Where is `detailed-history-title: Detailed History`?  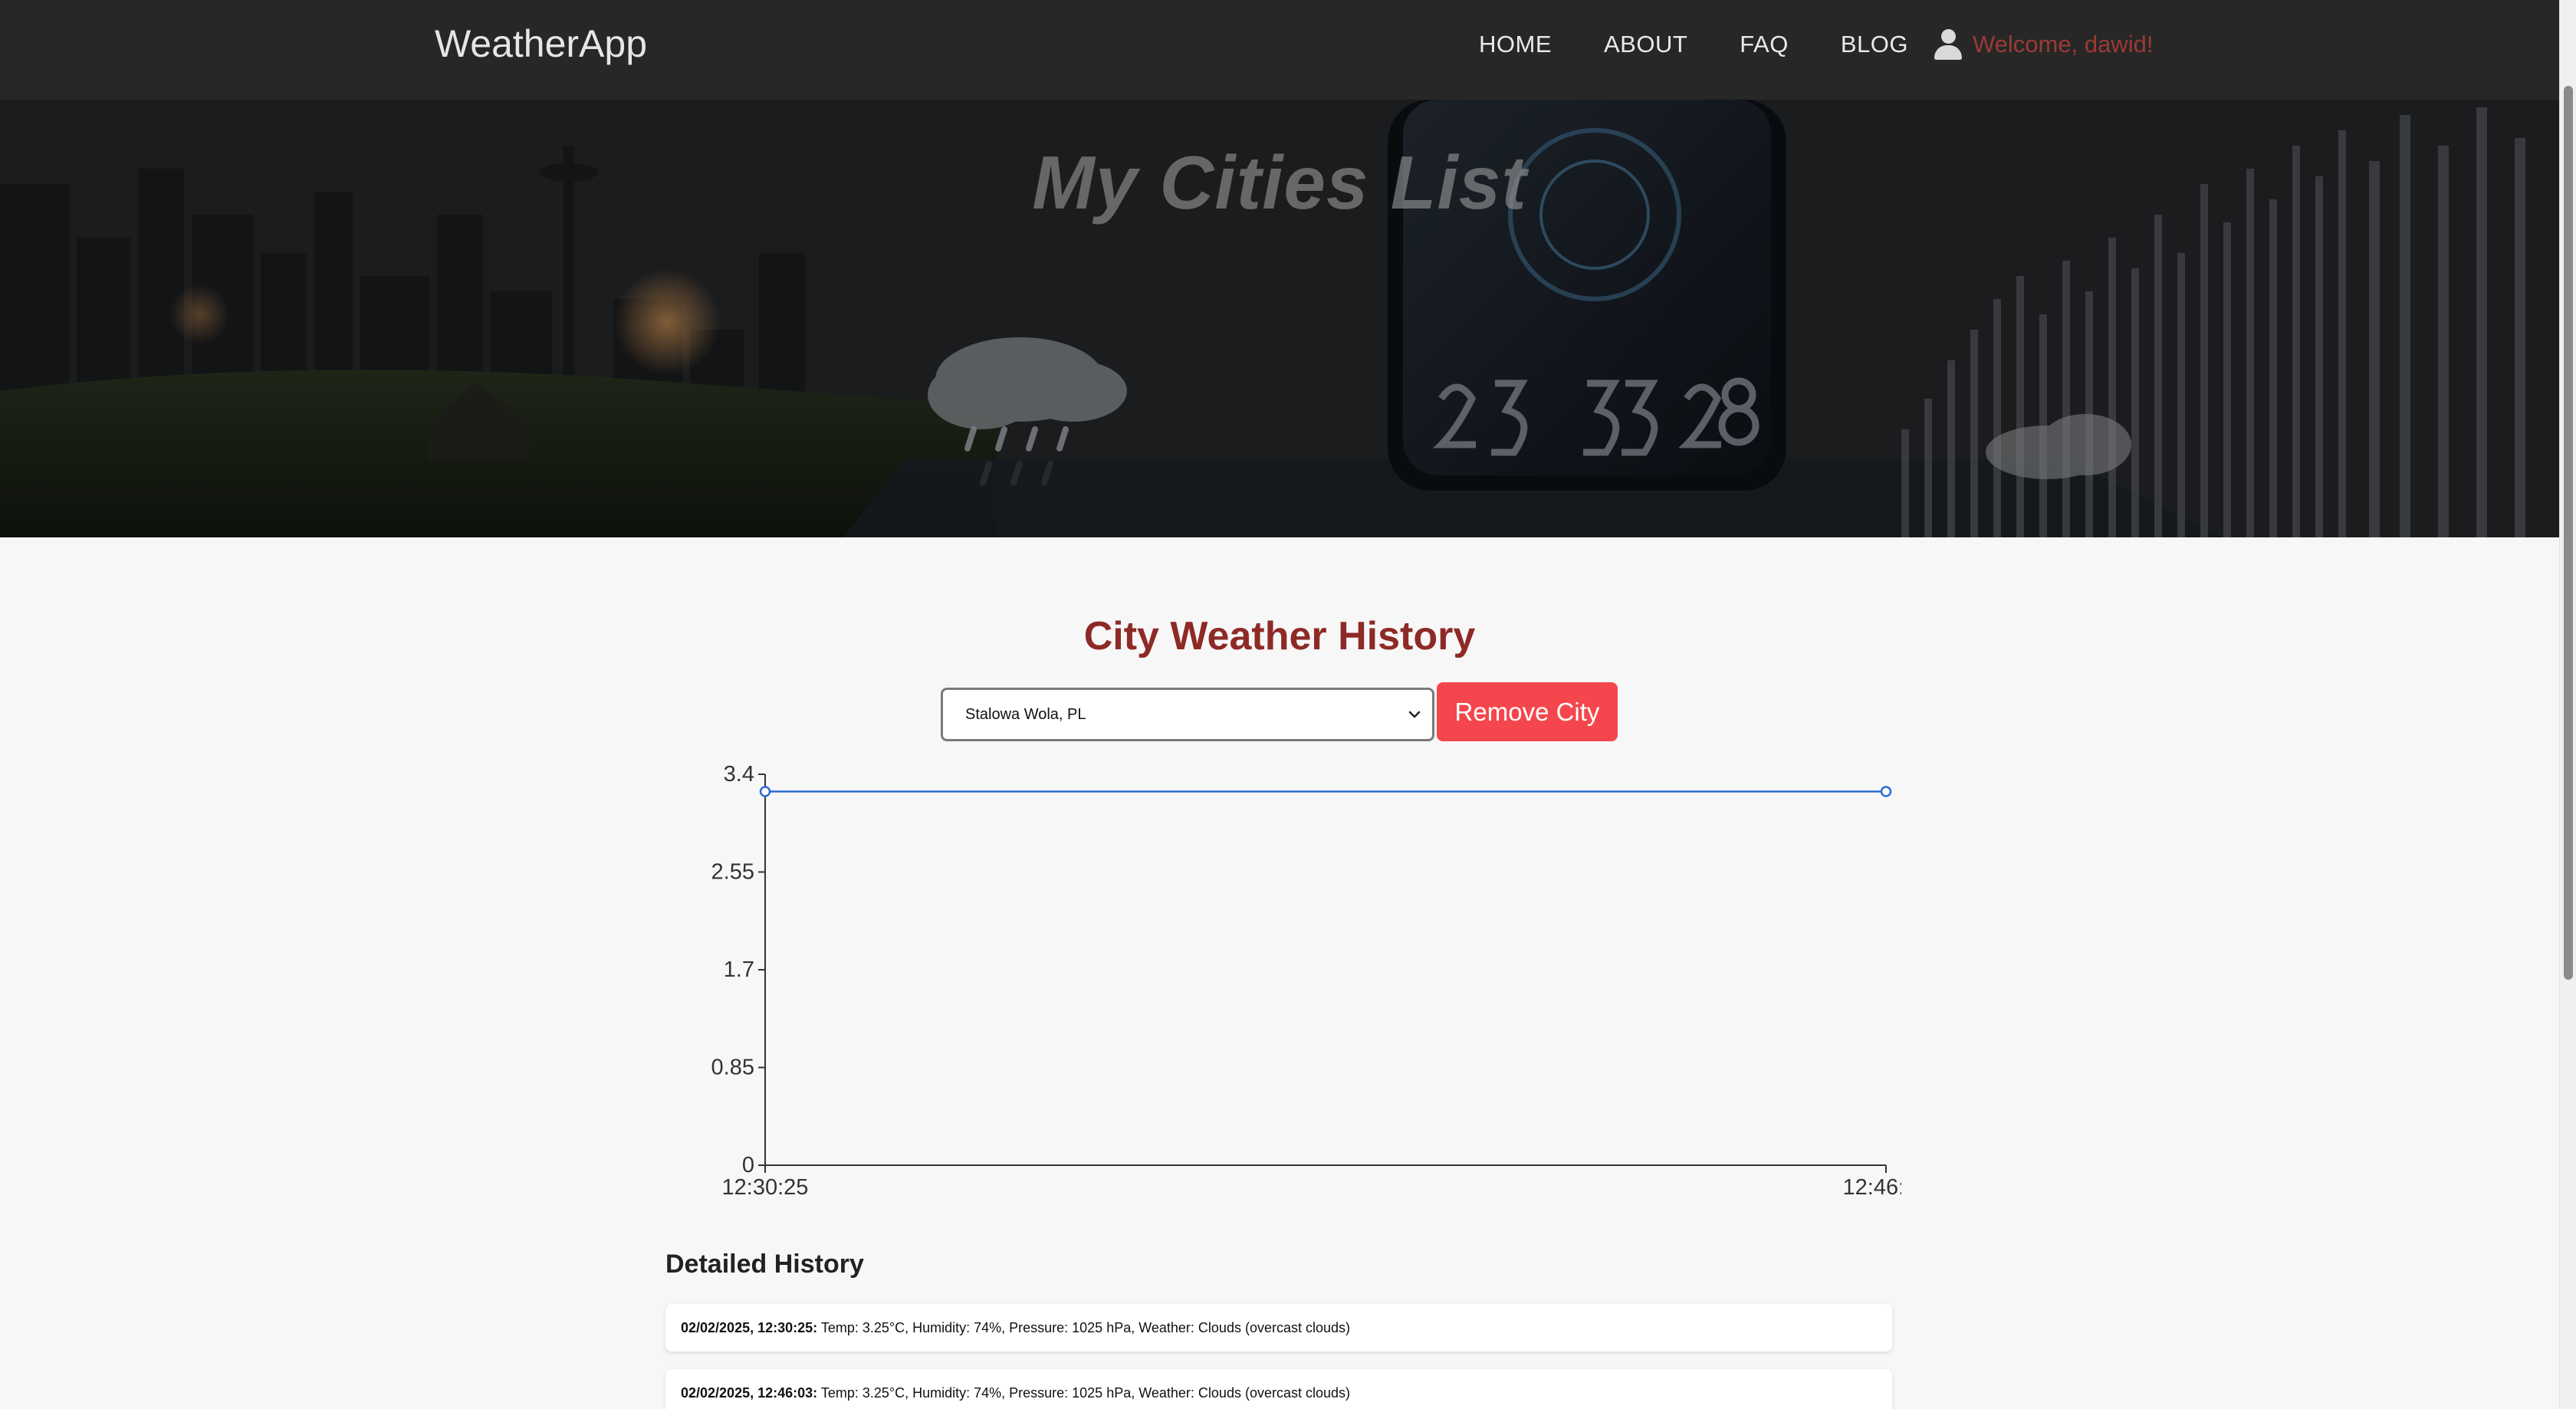 detailed-history-title: Detailed History is located at coordinates (764, 1264).